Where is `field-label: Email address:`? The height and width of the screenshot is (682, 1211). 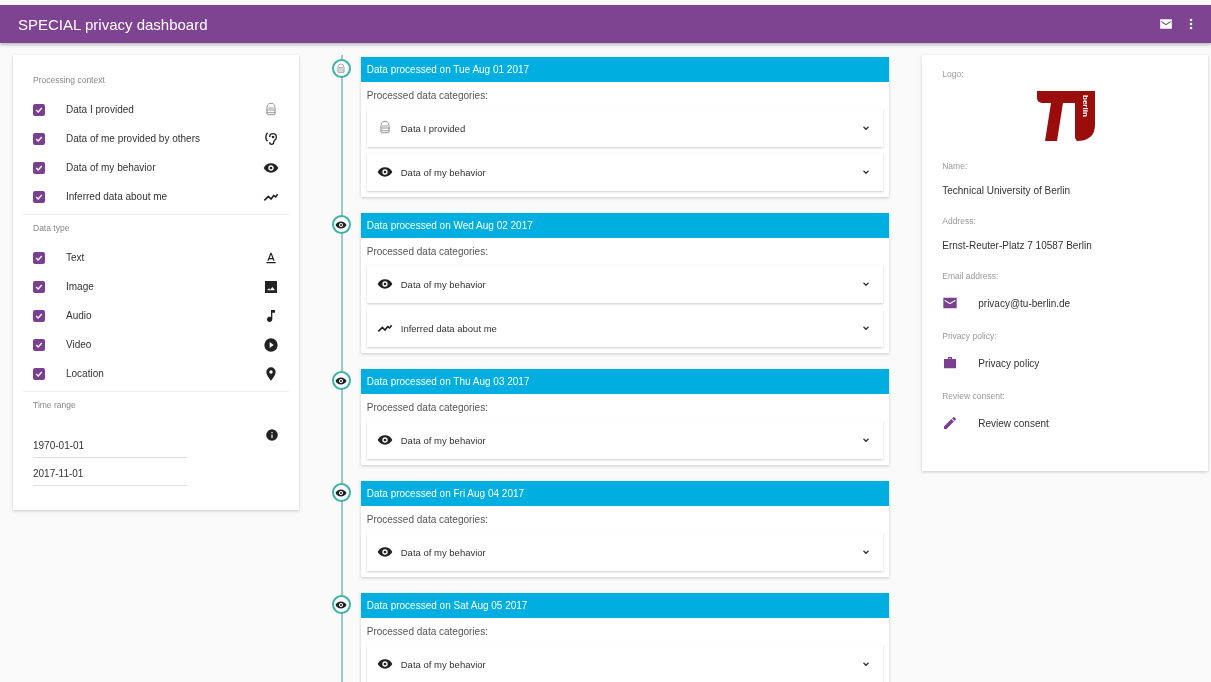
field-label: Email address: is located at coordinates (971, 276).